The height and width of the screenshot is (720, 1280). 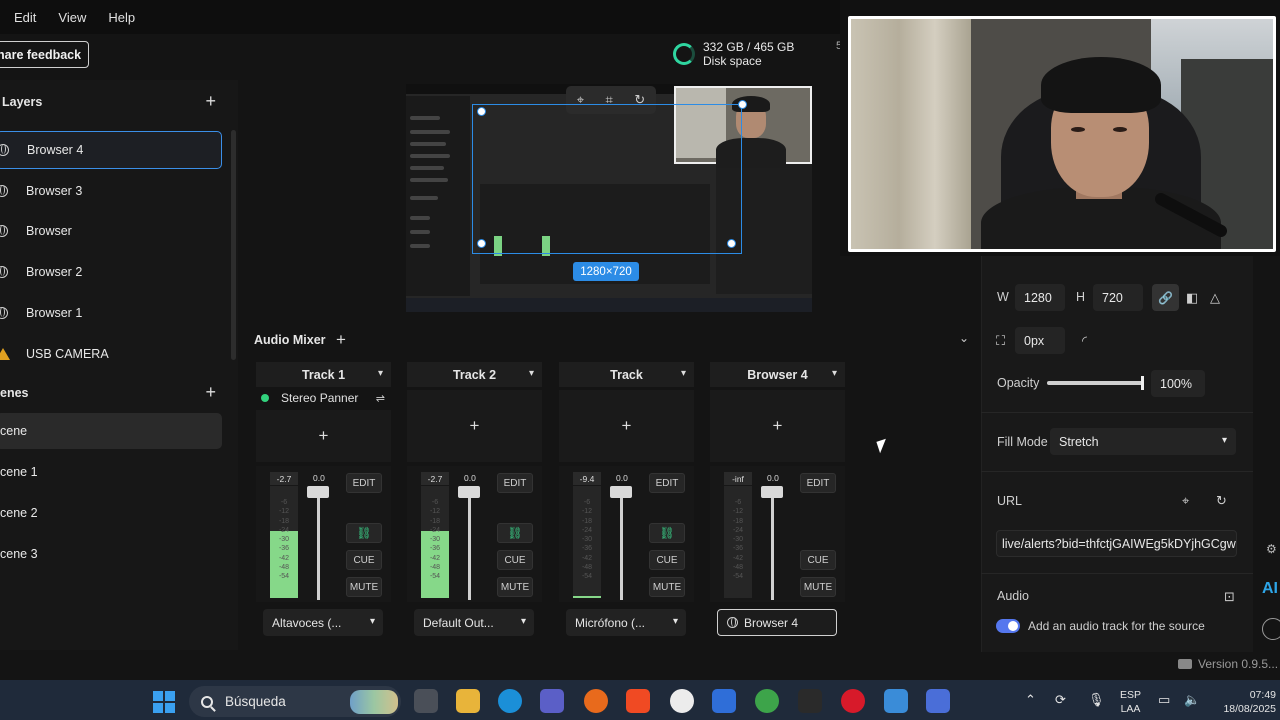 What do you see at coordinates (1096, 700) in the screenshot?
I see `microphone-icon: 🎙` at bounding box center [1096, 700].